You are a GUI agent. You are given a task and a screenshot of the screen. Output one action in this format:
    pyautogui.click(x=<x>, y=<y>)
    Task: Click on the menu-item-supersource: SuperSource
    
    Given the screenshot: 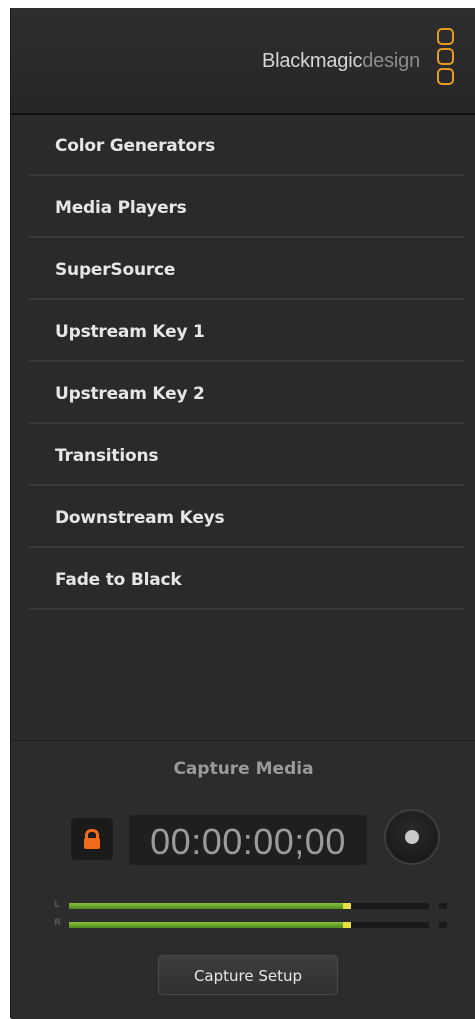 What is the action you would take?
    pyautogui.click(x=246, y=270)
    